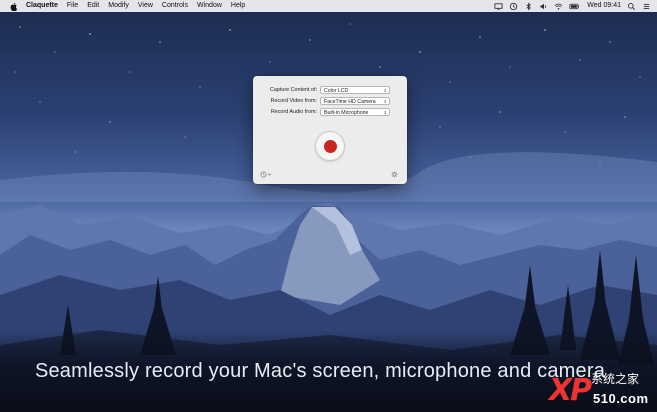 The width and height of the screenshot is (657, 412). What do you see at coordinates (238, 6) in the screenshot?
I see `menu-help: Help` at bounding box center [238, 6].